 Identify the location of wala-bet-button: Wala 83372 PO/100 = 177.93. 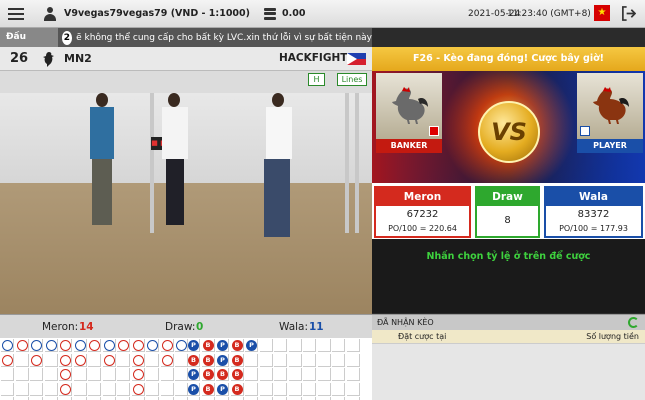
(593, 212).